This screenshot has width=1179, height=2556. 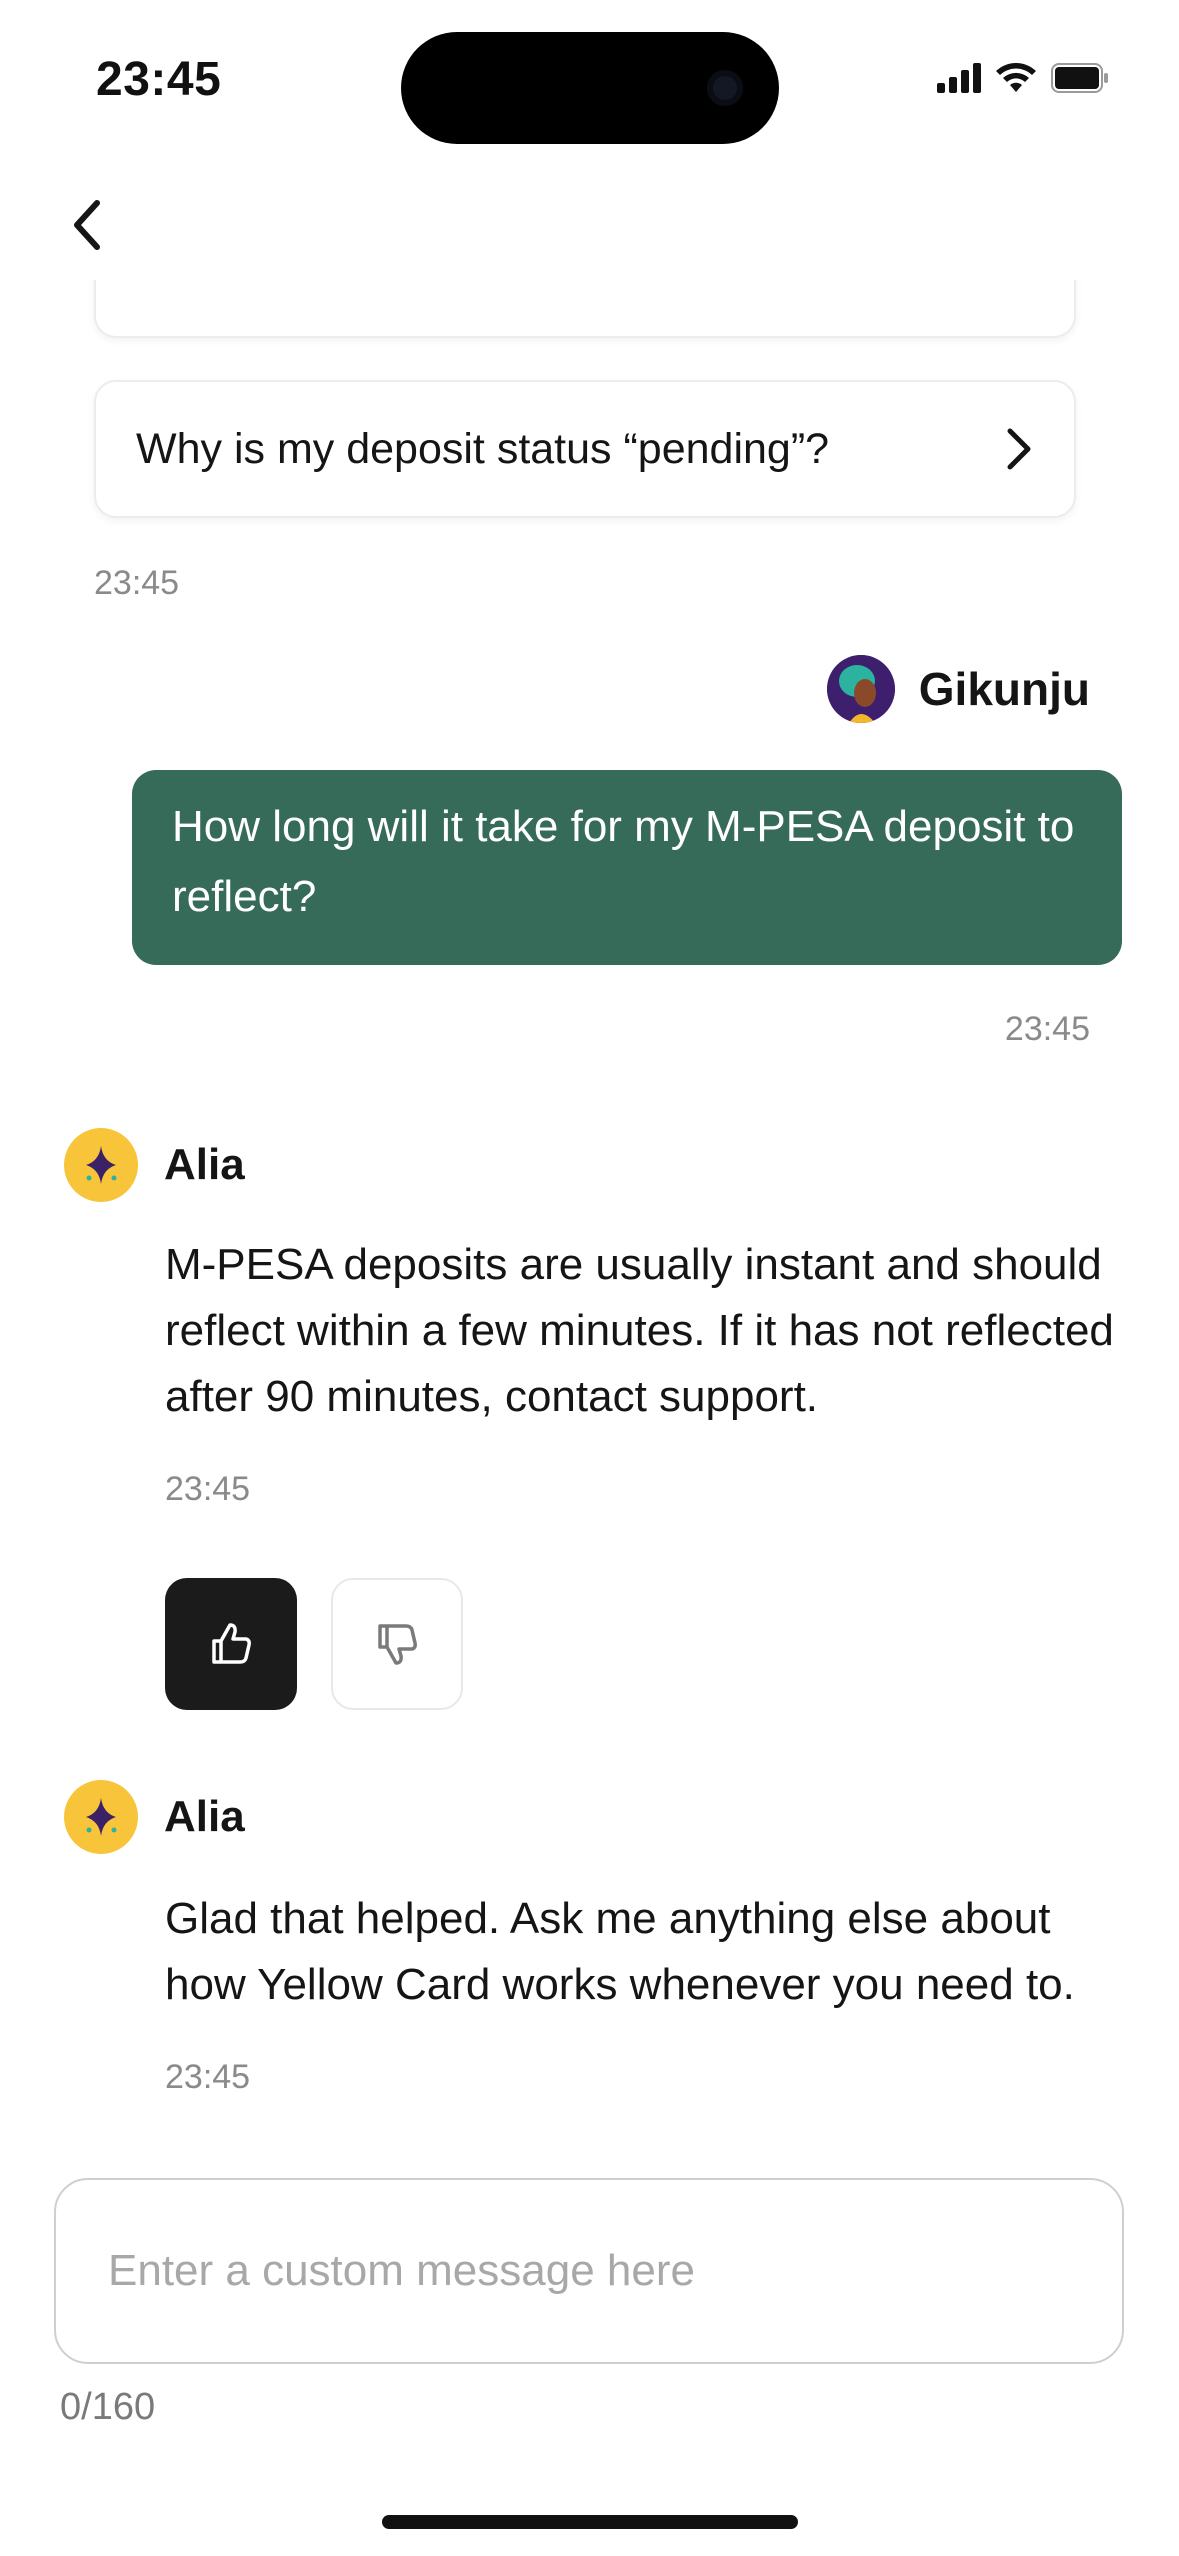 I want to click on thumbs-up-button, so click(x=231, y=1644).